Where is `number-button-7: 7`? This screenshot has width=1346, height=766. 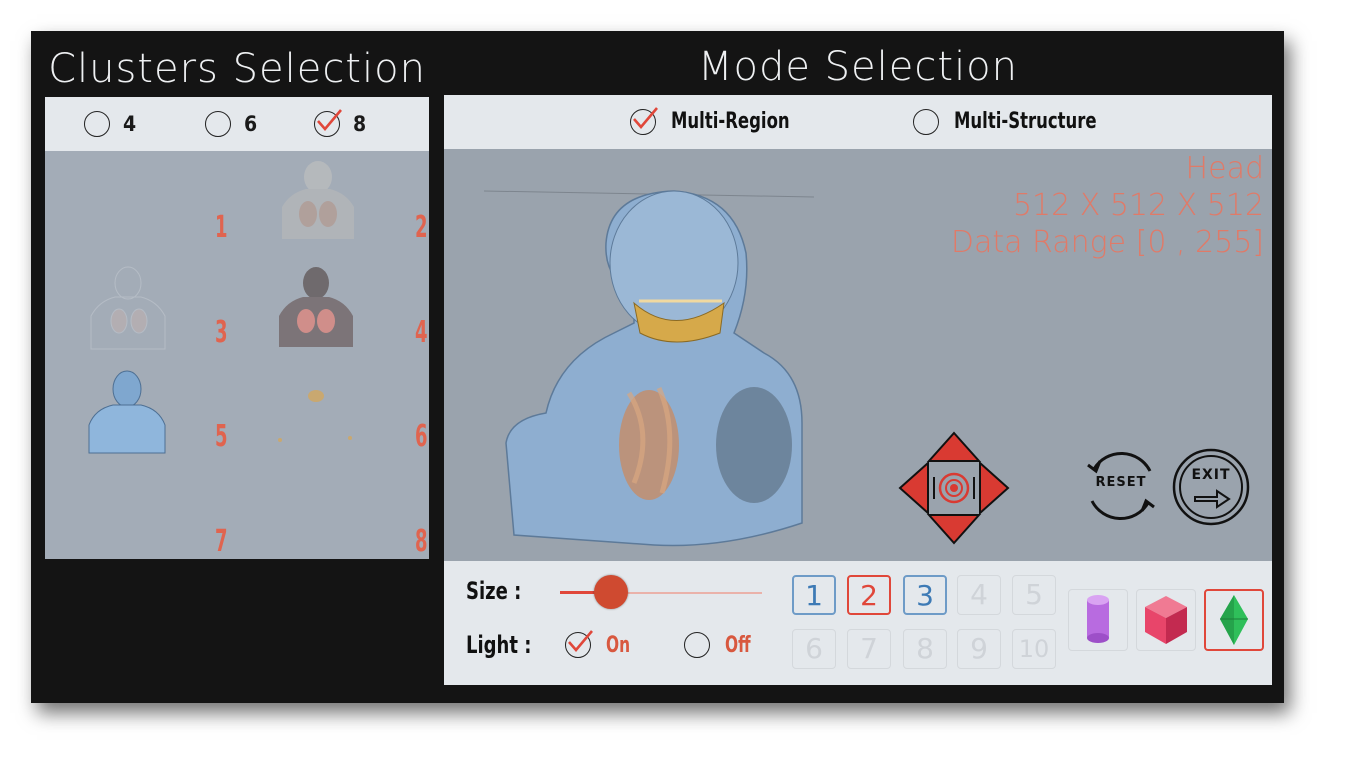 number-button-7: 7 is located at coordinates (869, 649).